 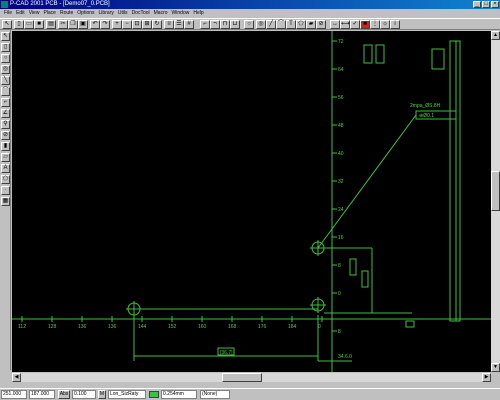 What do you see at coordinates (127, 24) in the screenshot?
I see `zoom-out-icon: −` at bounding box center [127, 24].